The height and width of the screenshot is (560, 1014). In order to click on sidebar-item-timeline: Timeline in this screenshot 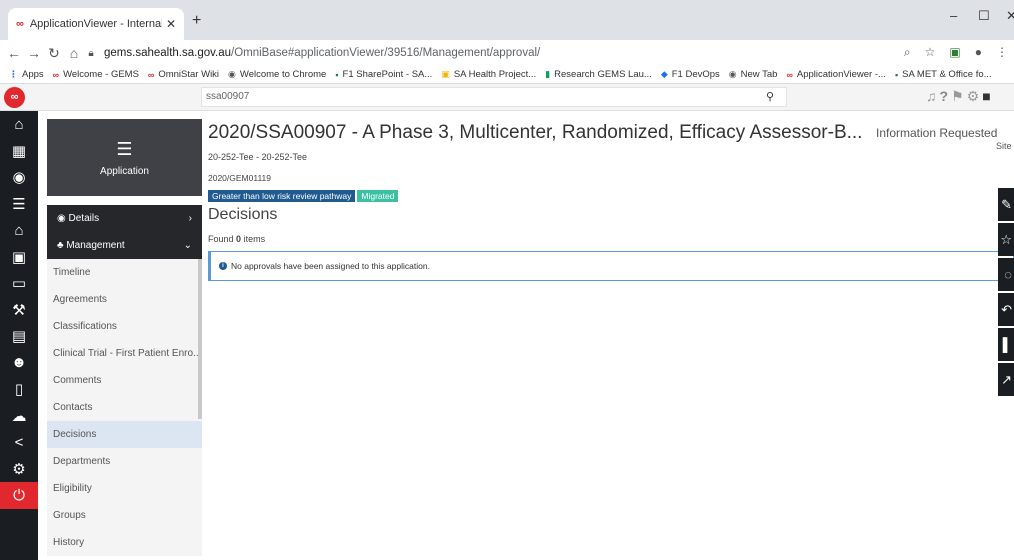, I will do `click(124, 272)`.